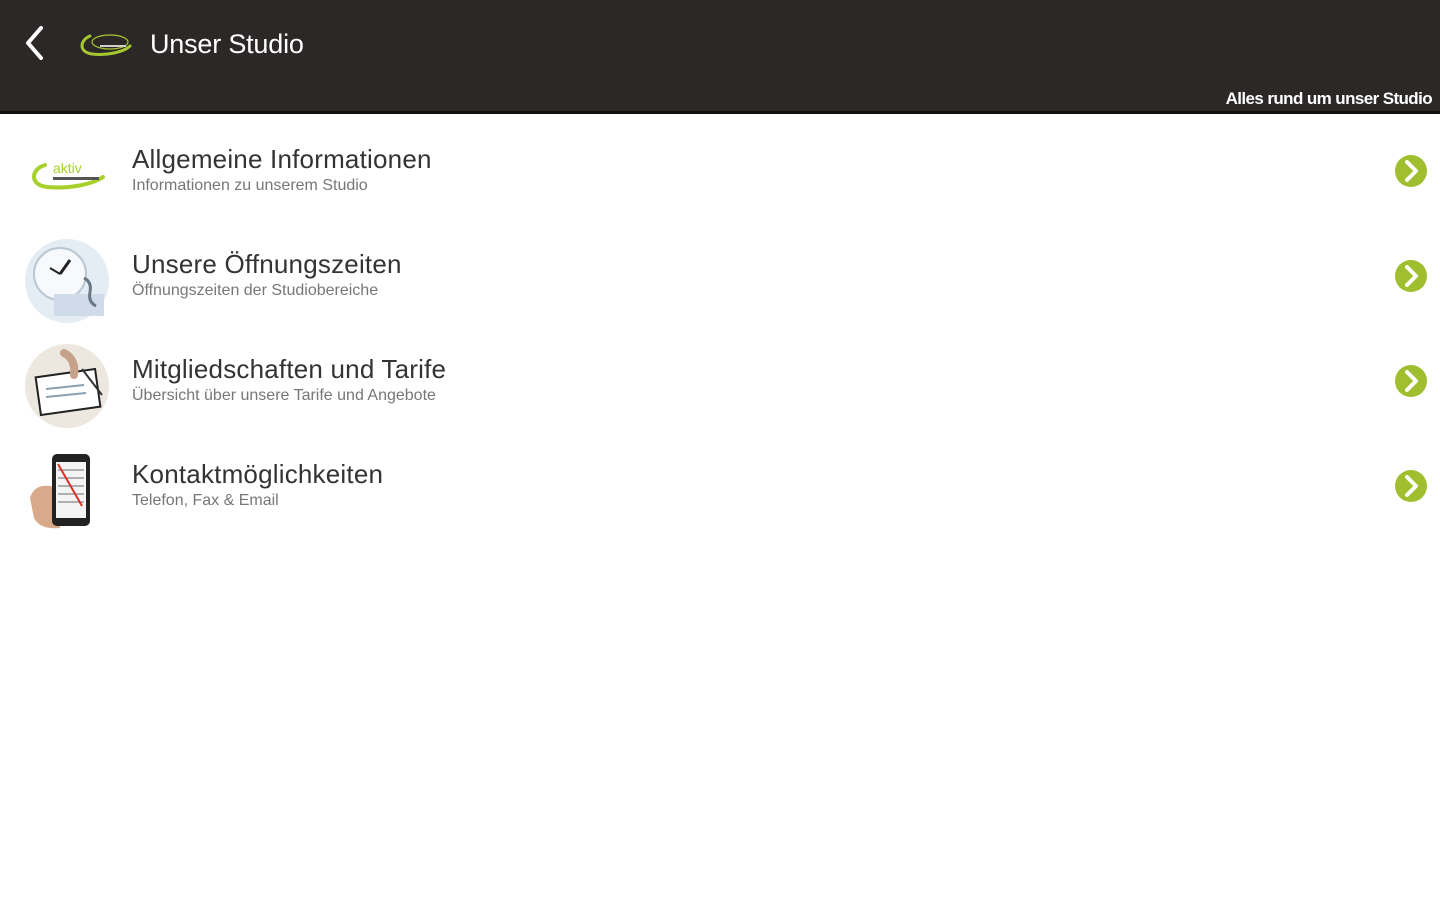 This screenshot has width=1440, height=900. I want to click on chevron-left-icon, so click(34, 43).